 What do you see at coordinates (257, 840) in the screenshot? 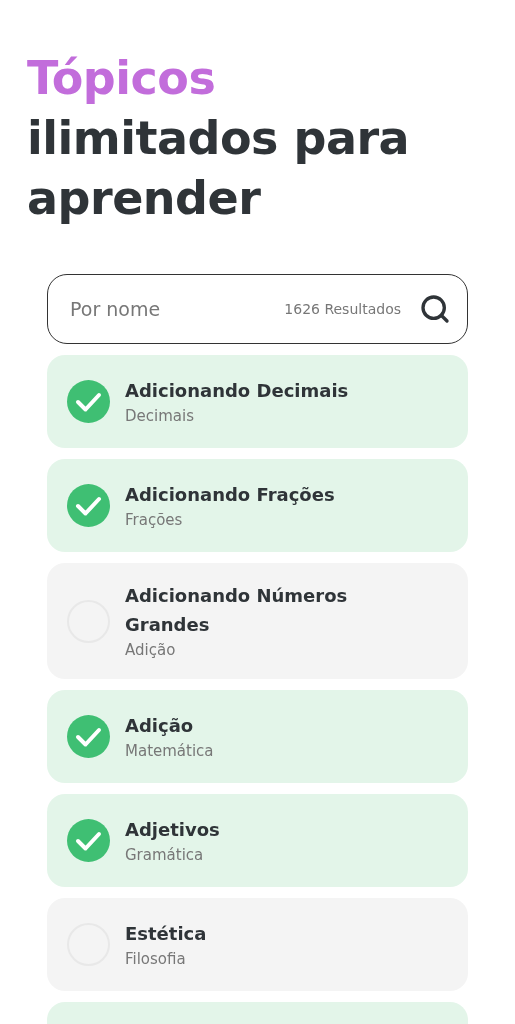
I see `topic-card: Adjetivos Gramática` at bounding box center [257, 840].